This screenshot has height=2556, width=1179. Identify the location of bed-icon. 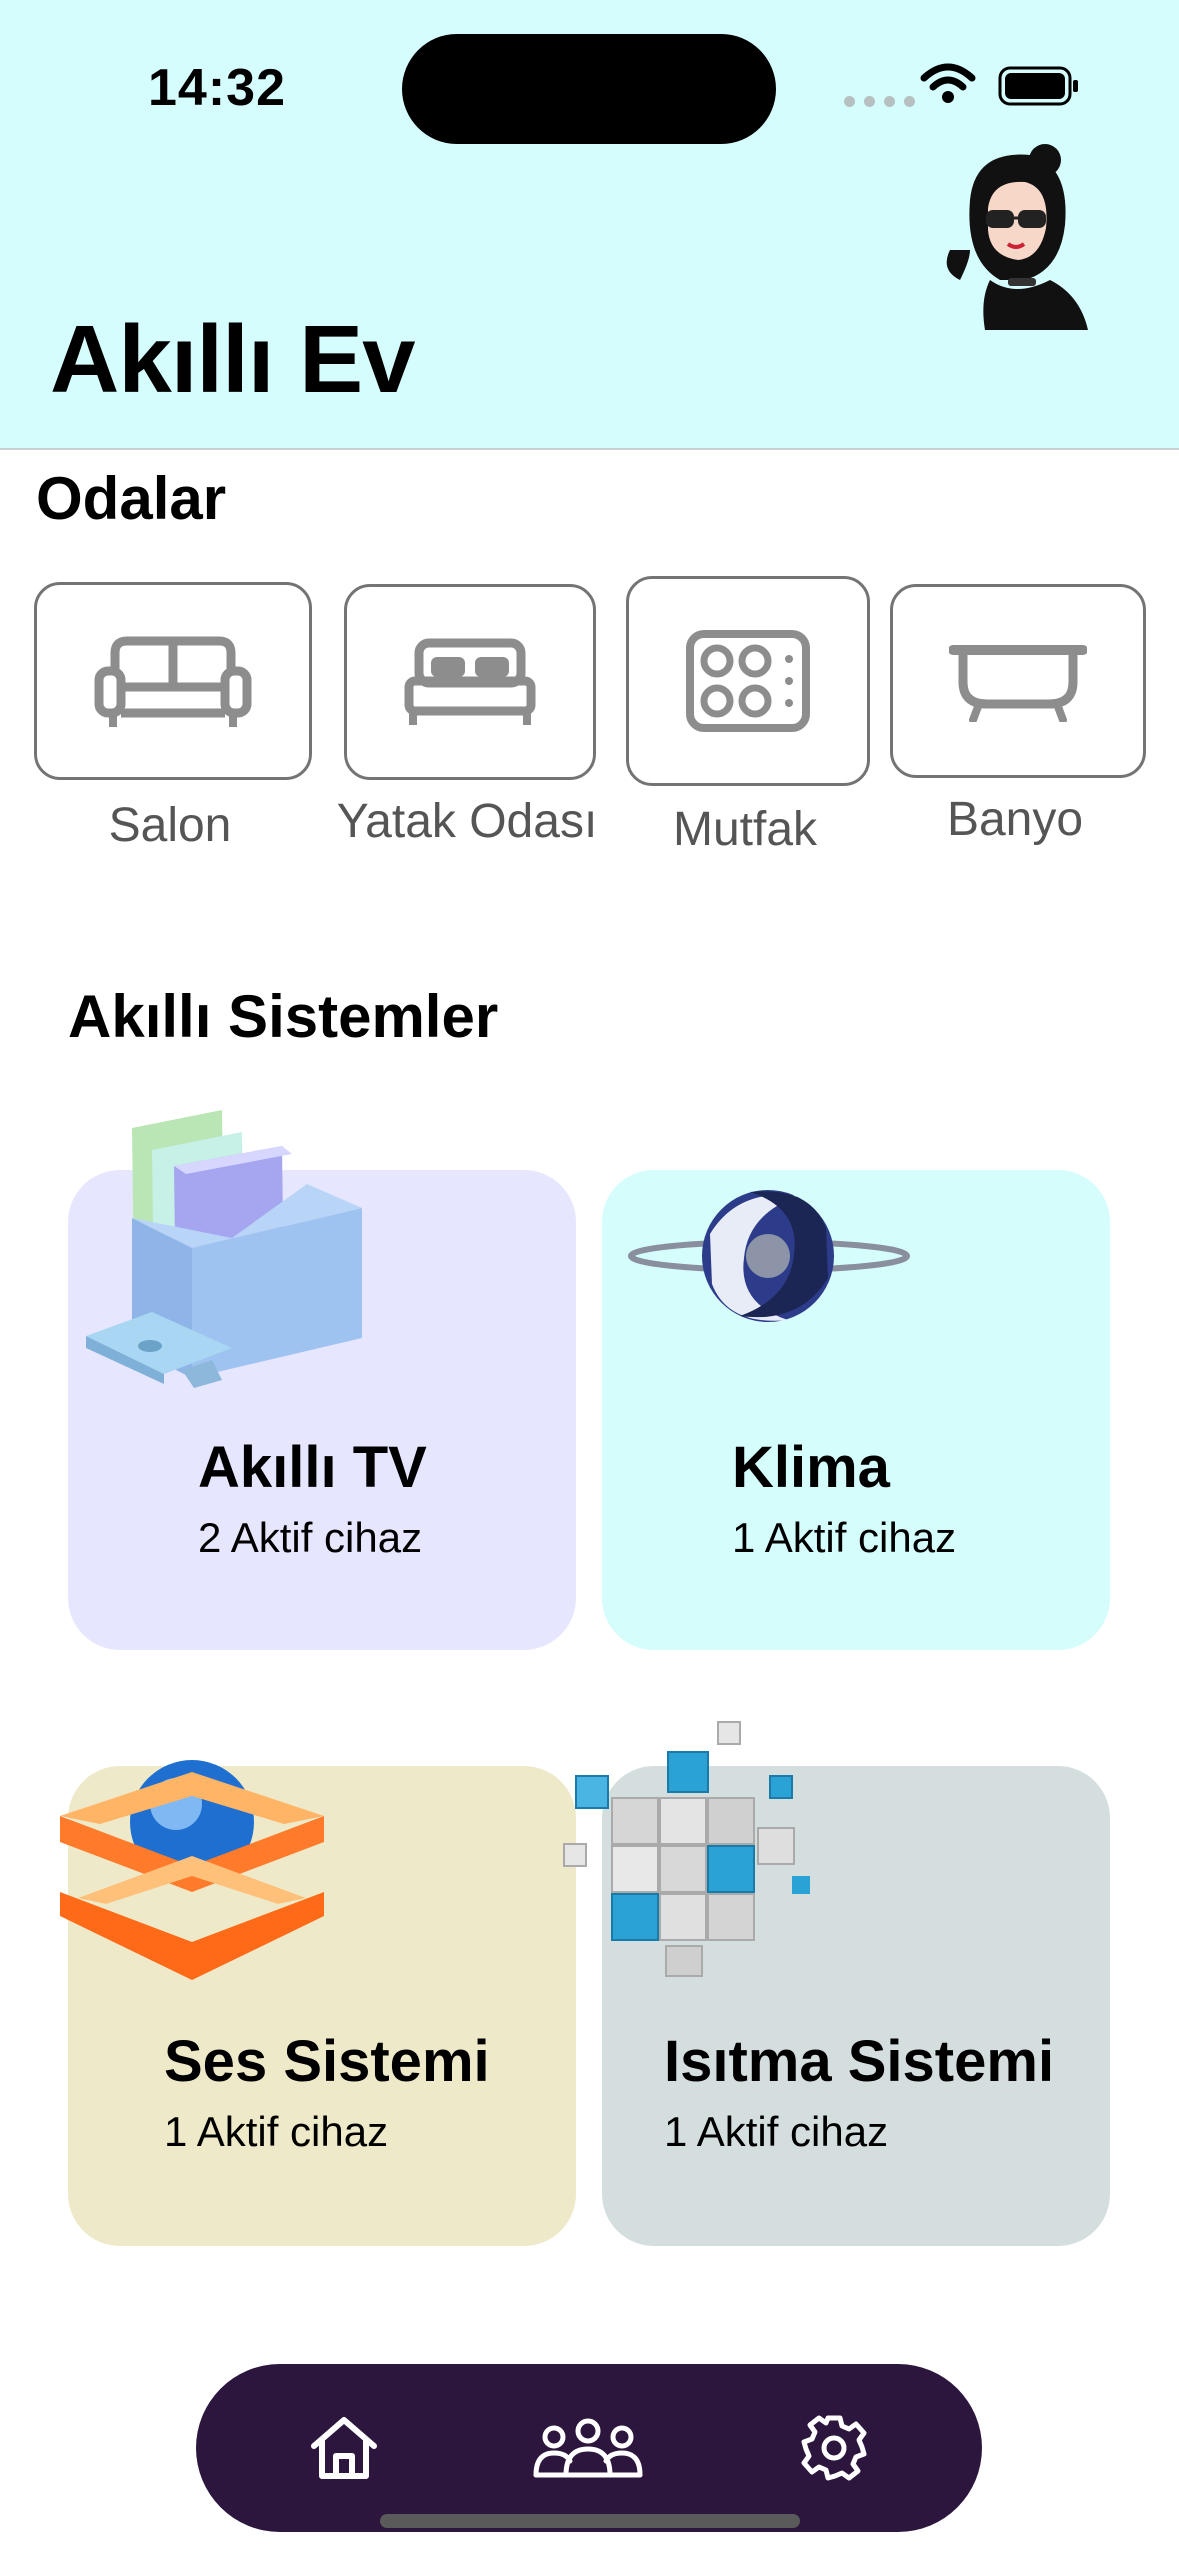
(470, 681).